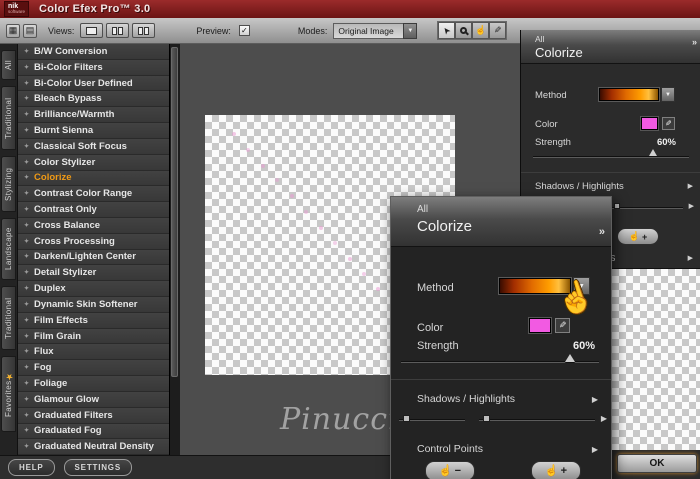  I want to click on favorites-star-icon: ★, so click(8, 375).